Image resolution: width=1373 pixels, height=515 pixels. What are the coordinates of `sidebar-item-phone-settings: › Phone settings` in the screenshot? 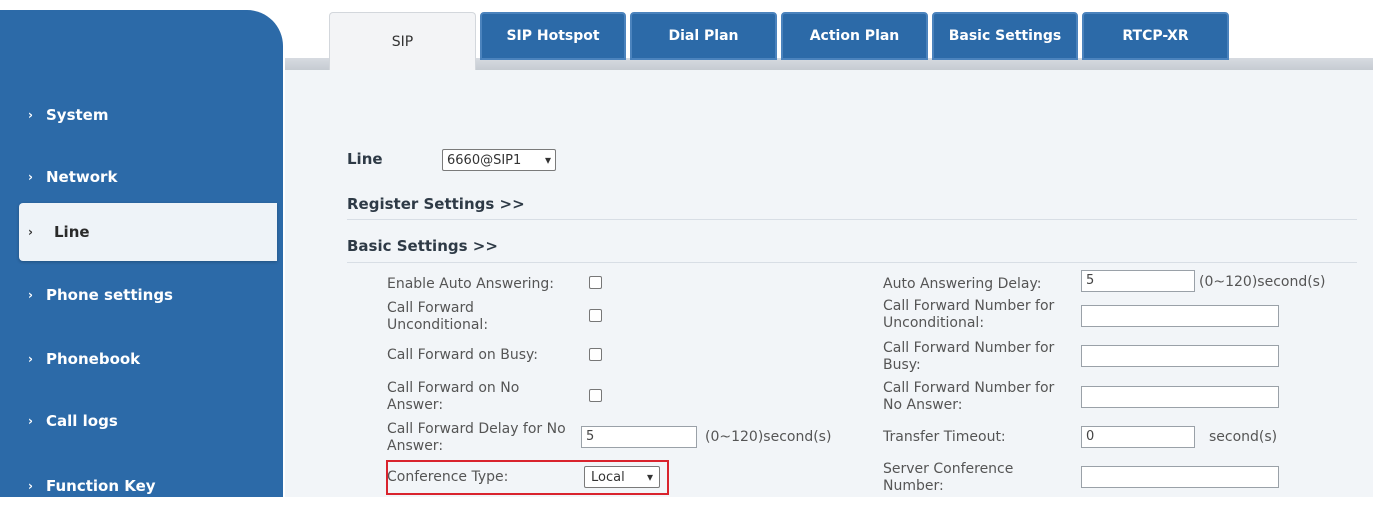 It's located at (141, 295).